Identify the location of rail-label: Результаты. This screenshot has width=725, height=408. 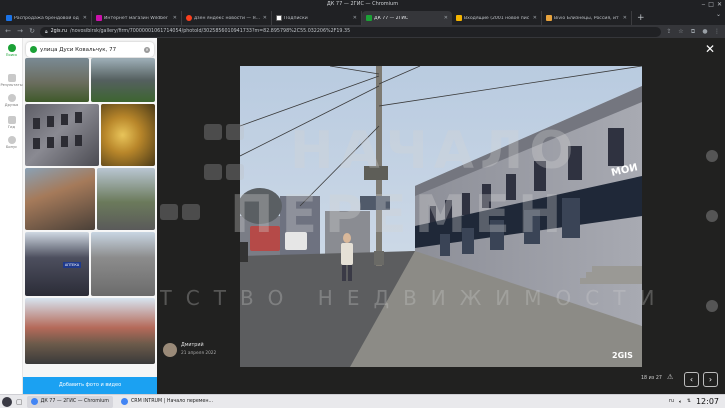
(11, 85).